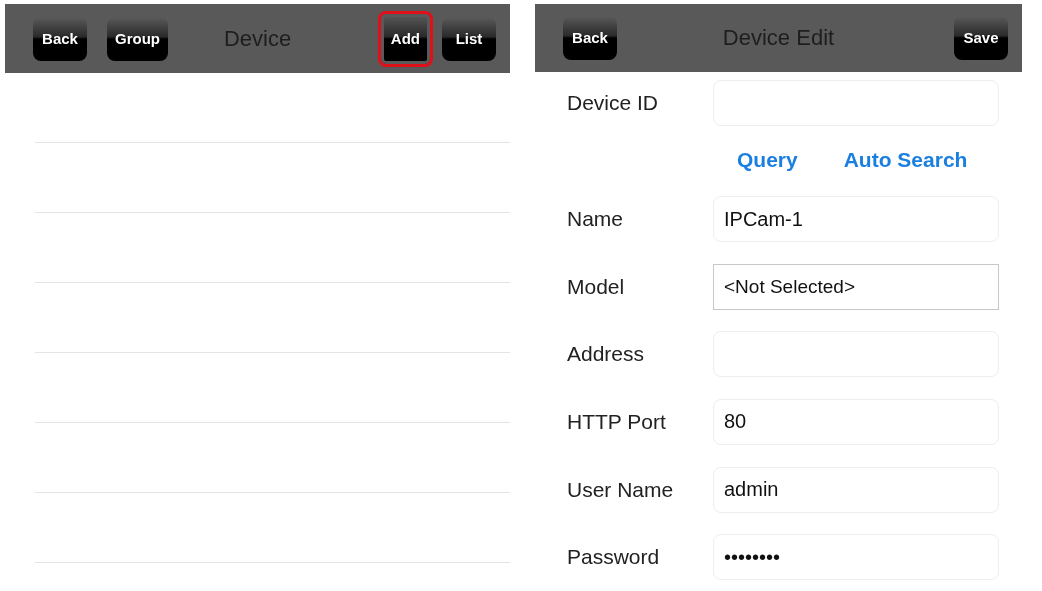 This screenshot has height=591, width=1042. Describe the element at coordinates (596, 286) in the screenshot. I see `field-label: Model` at that location.